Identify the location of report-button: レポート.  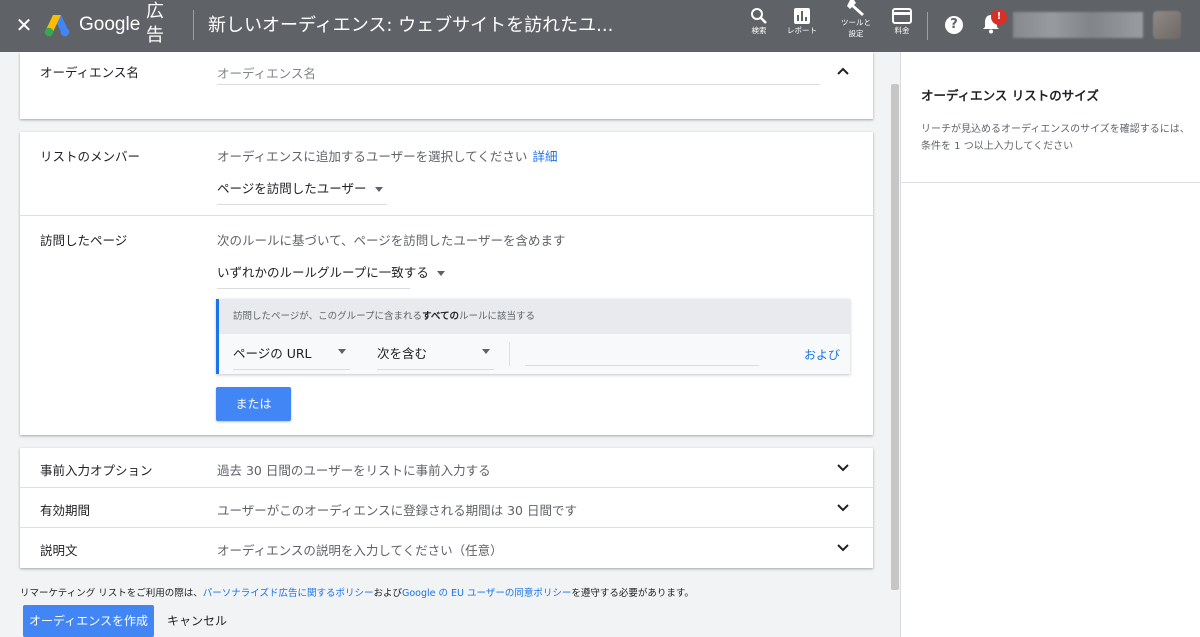
(802, 27).